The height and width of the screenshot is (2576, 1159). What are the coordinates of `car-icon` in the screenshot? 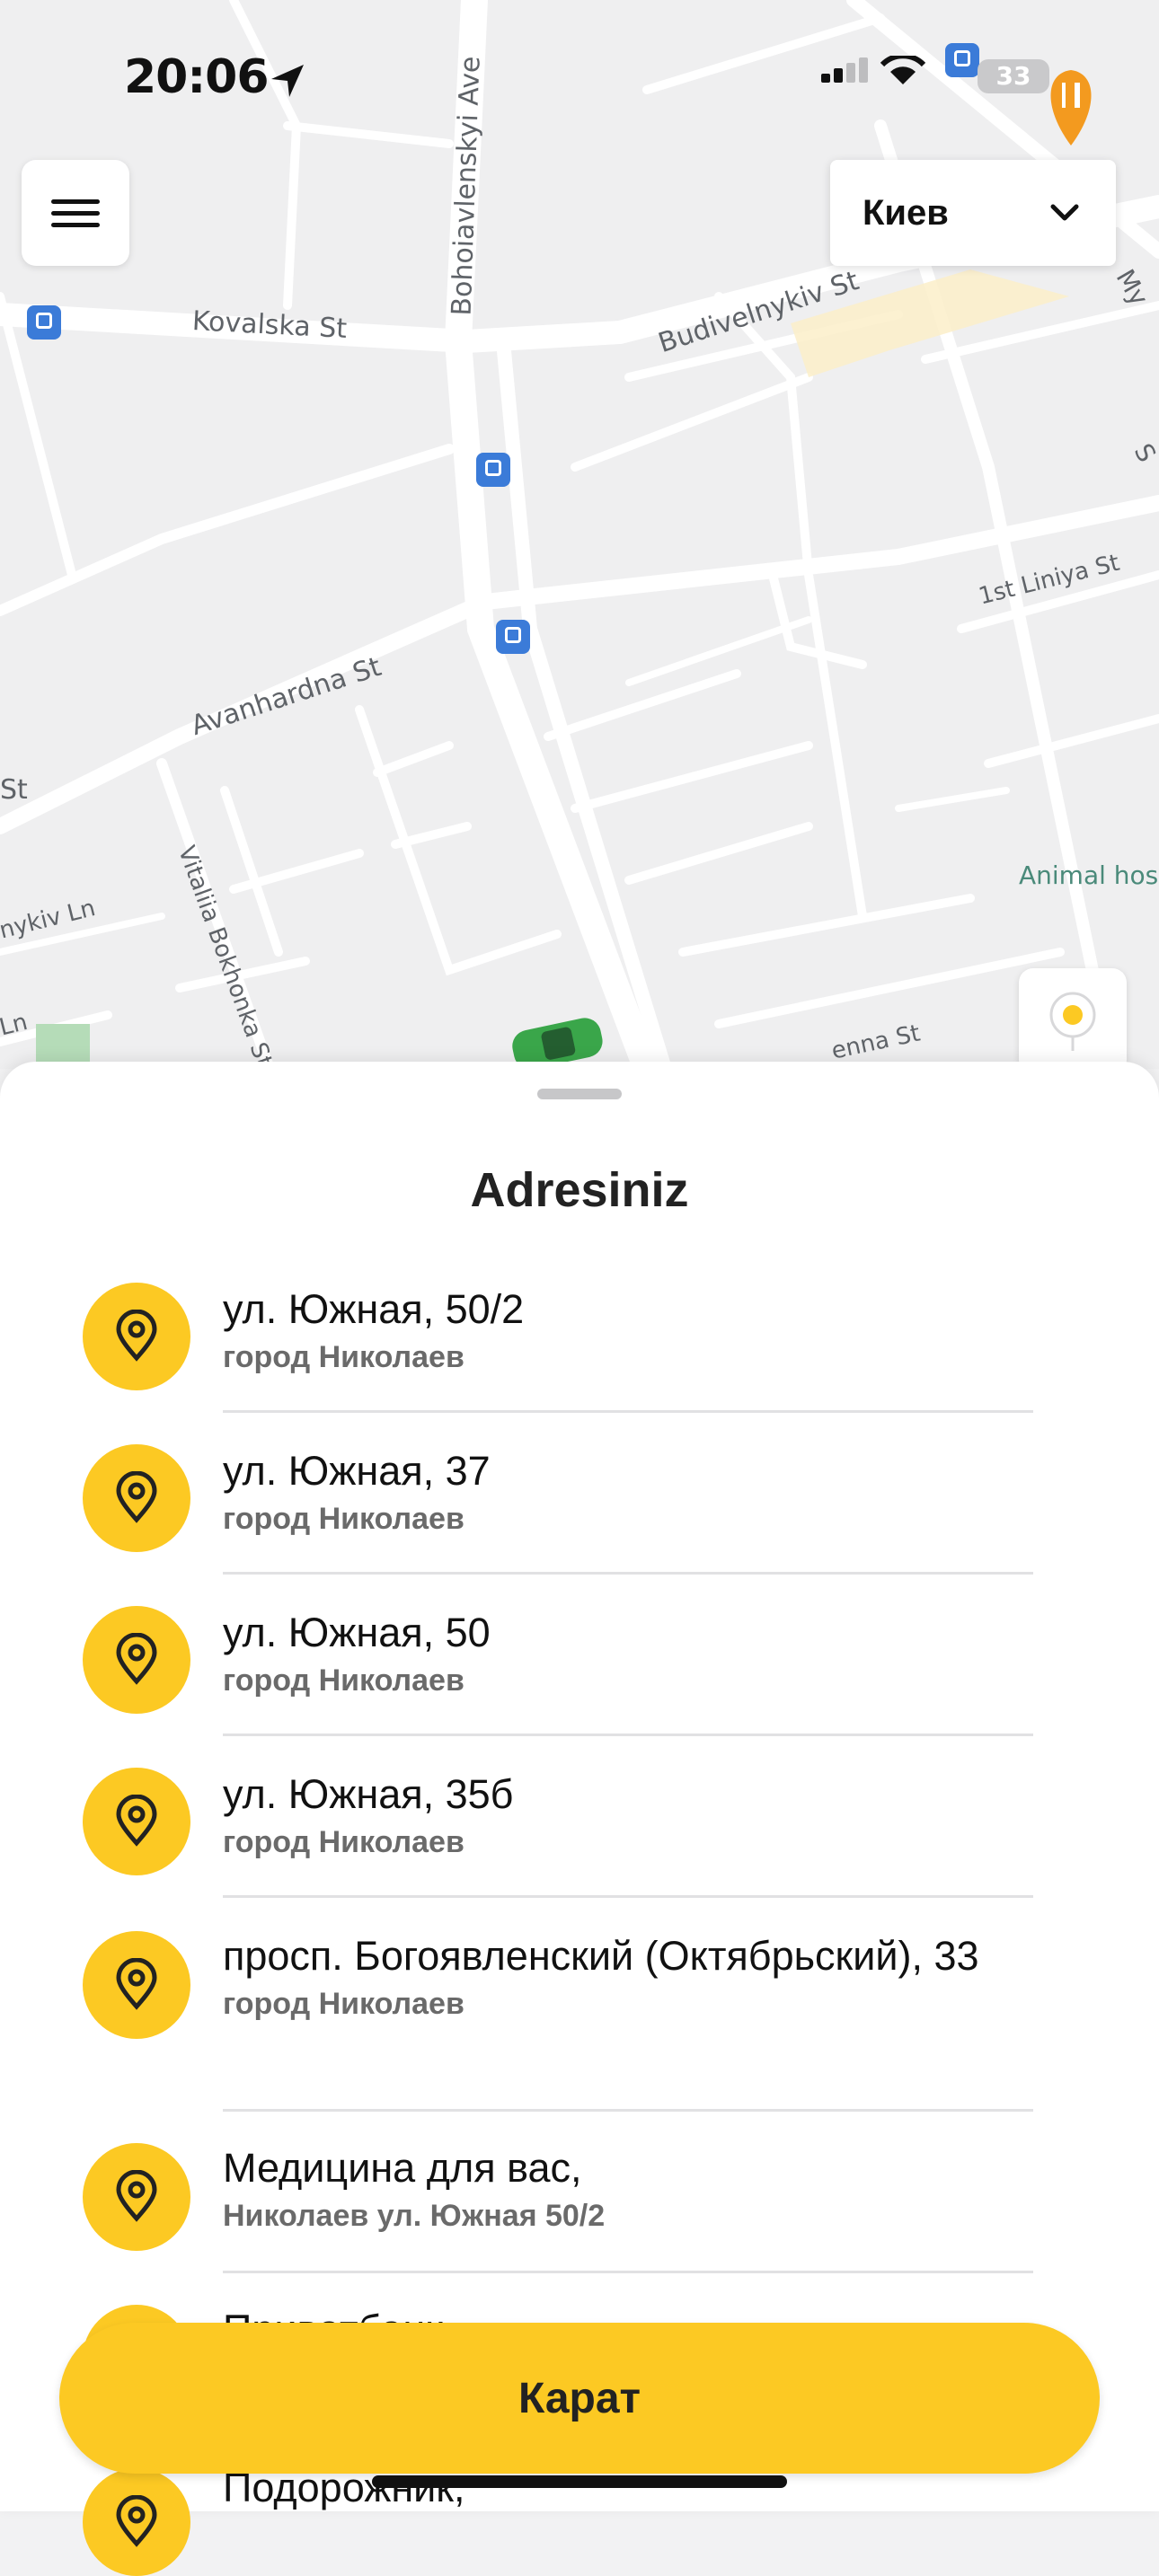 It's located at (557, 1043).